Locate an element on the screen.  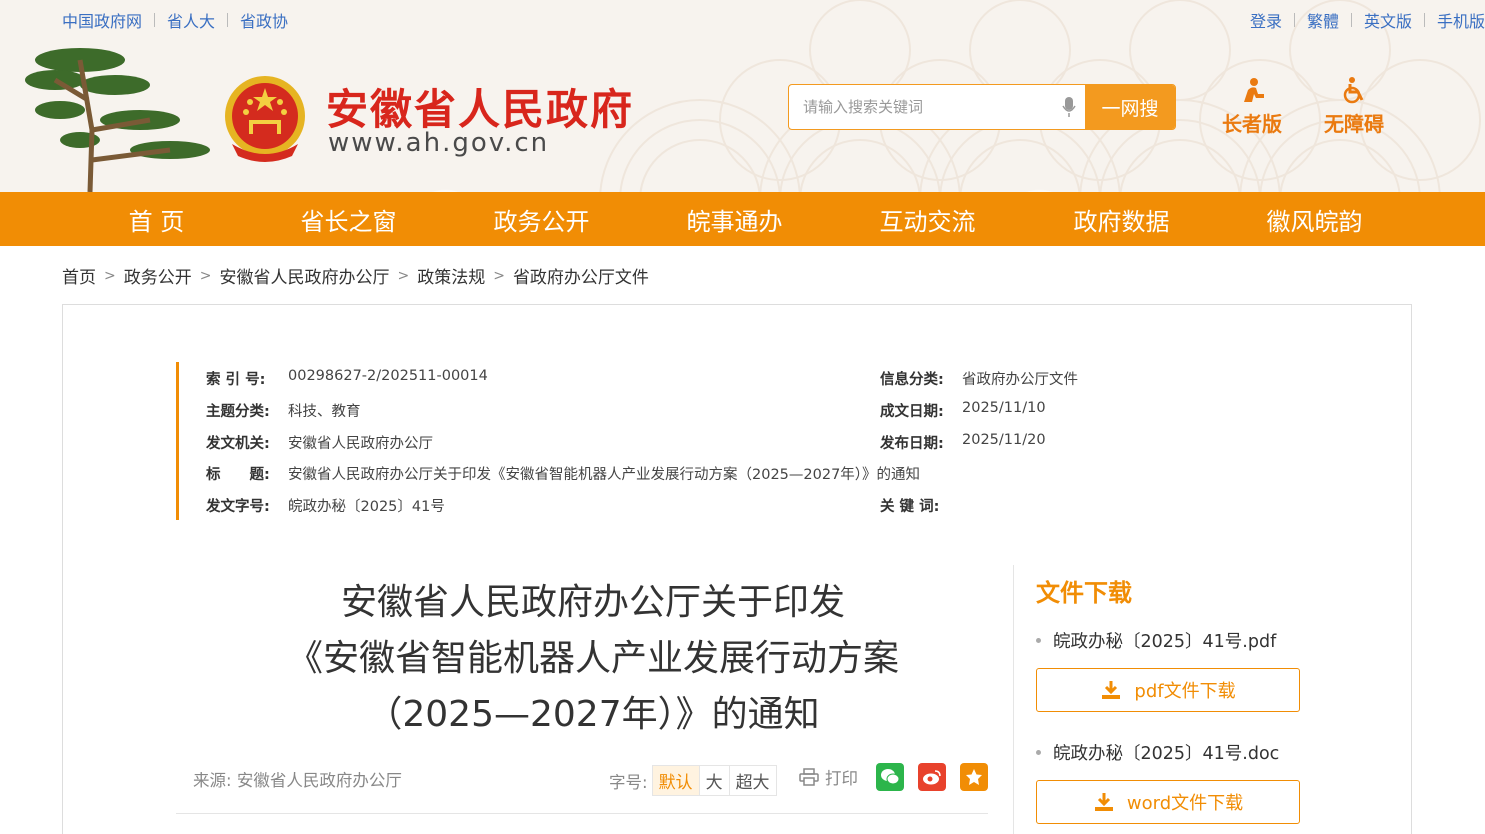
weibo-share-icon is located at coordinates (932, 777).